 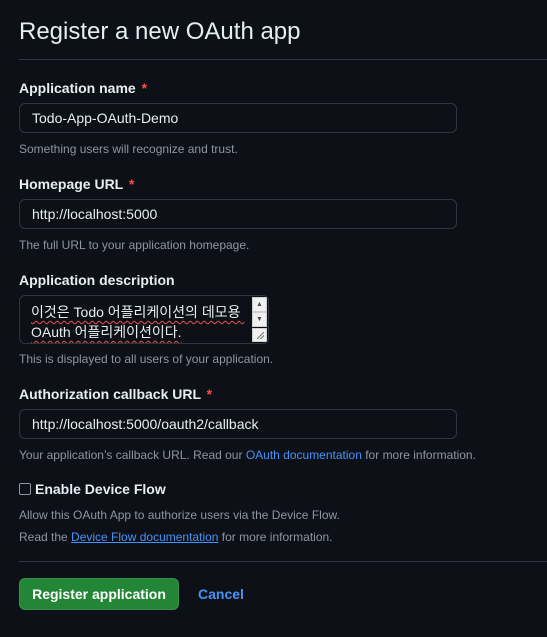 I want to click on app-name-label-text: Application name, so click(x=77, y=88).